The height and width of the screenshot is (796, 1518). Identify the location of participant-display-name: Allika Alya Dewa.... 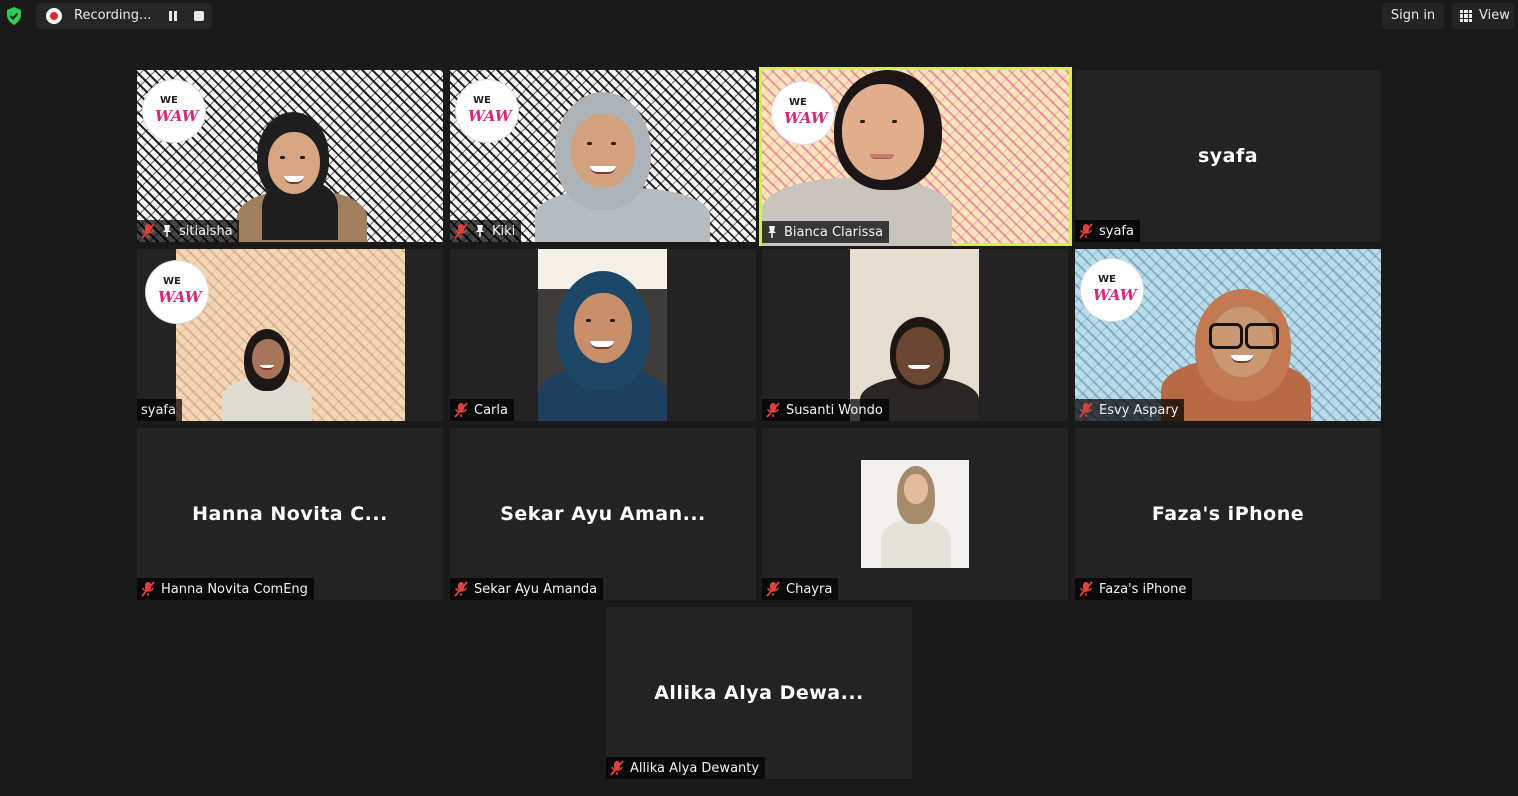
(759, 693).